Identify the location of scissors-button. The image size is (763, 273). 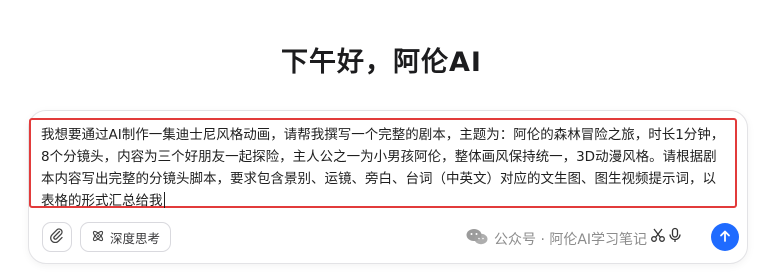
(658, 237).